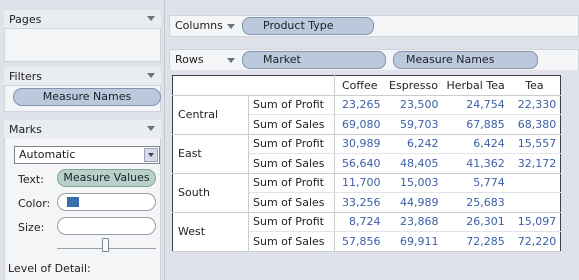 This screenshot has width=579, height=280. I want to click on table-cell: 24,754, so click(475, 105).